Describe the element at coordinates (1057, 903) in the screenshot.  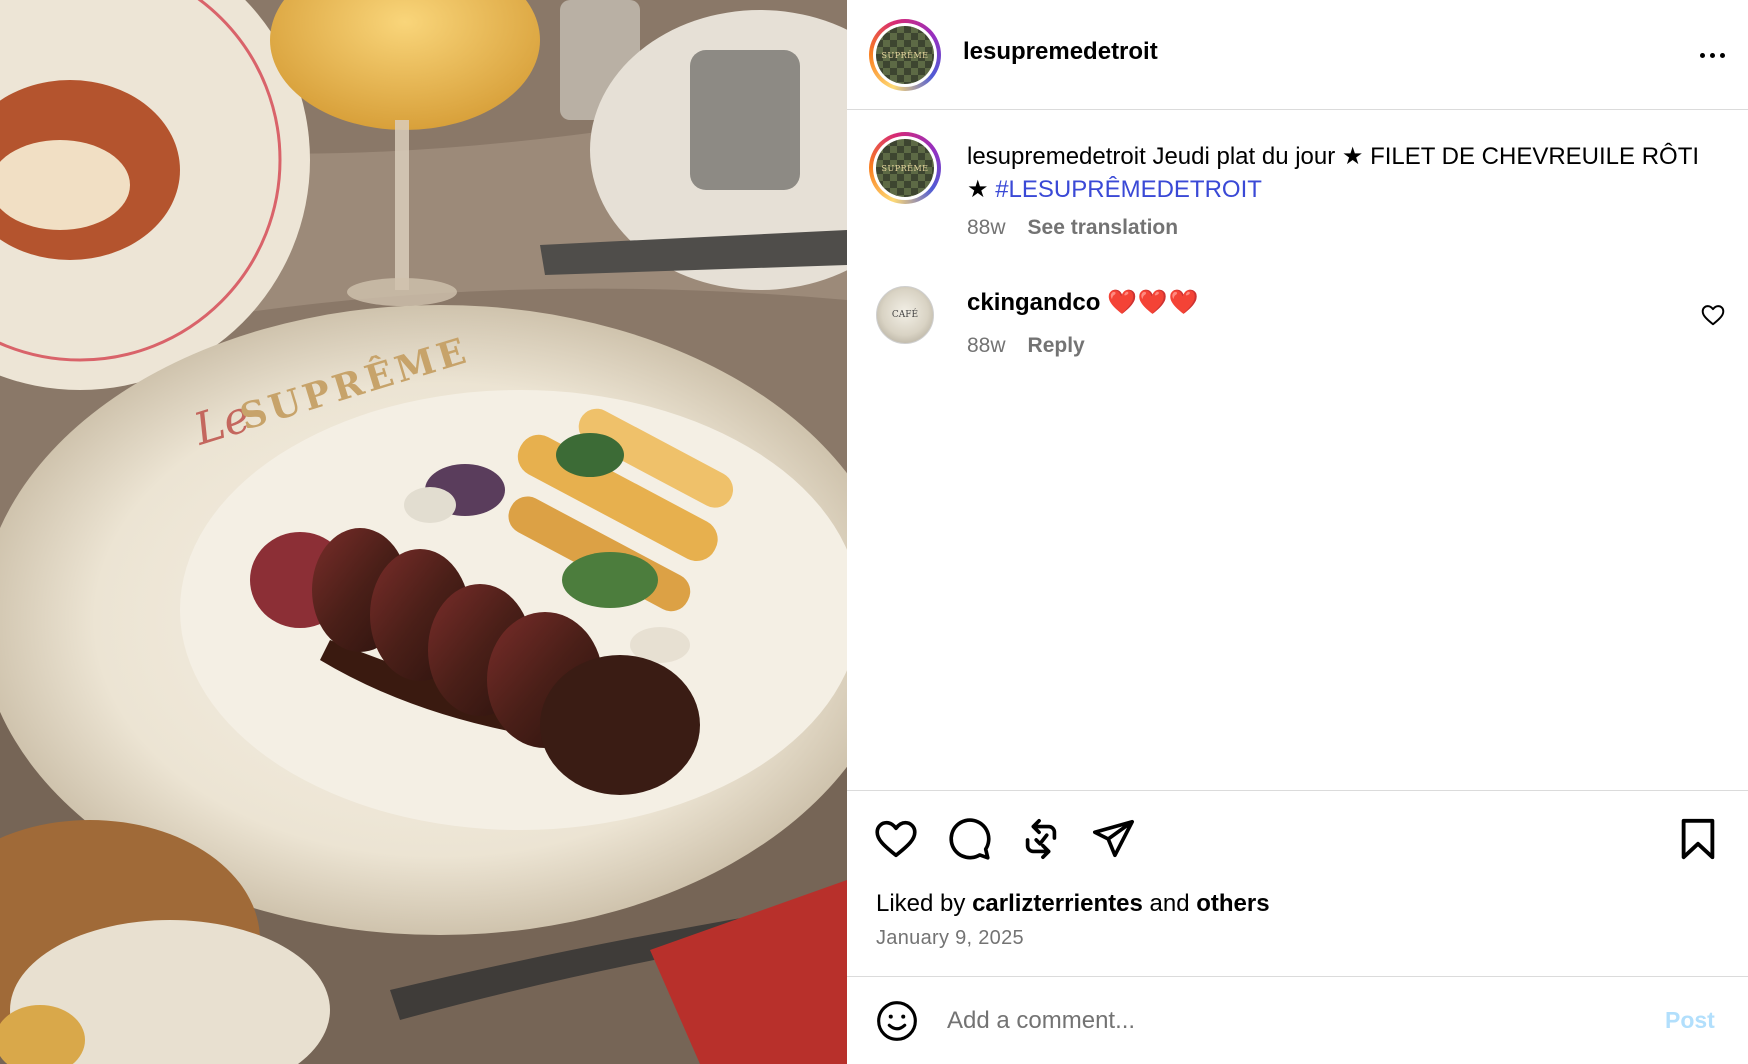
I see `liked-by-user: carlizterrientes` at that location.